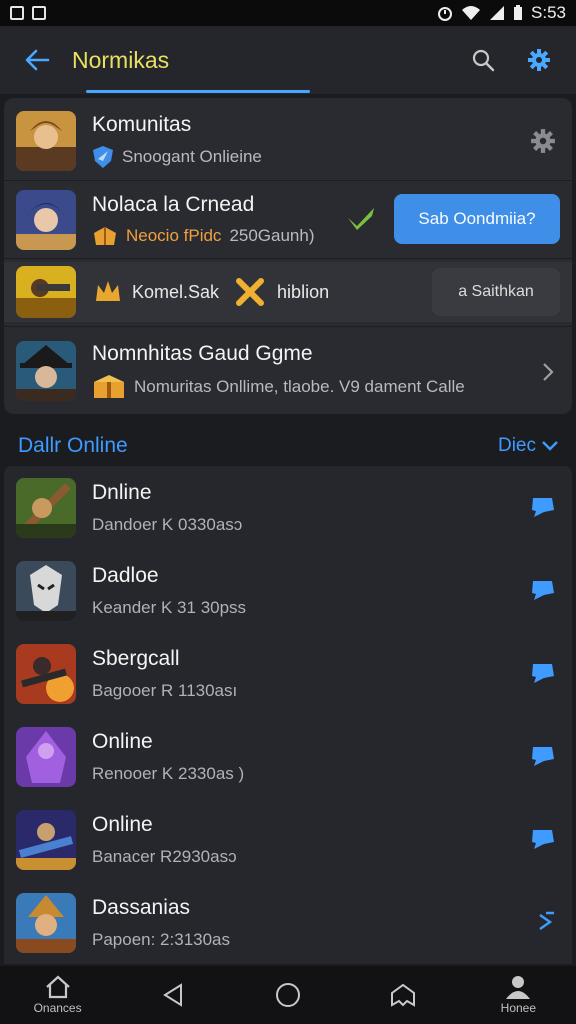  I want to click on arrow-left-icon, so click(37, 60).